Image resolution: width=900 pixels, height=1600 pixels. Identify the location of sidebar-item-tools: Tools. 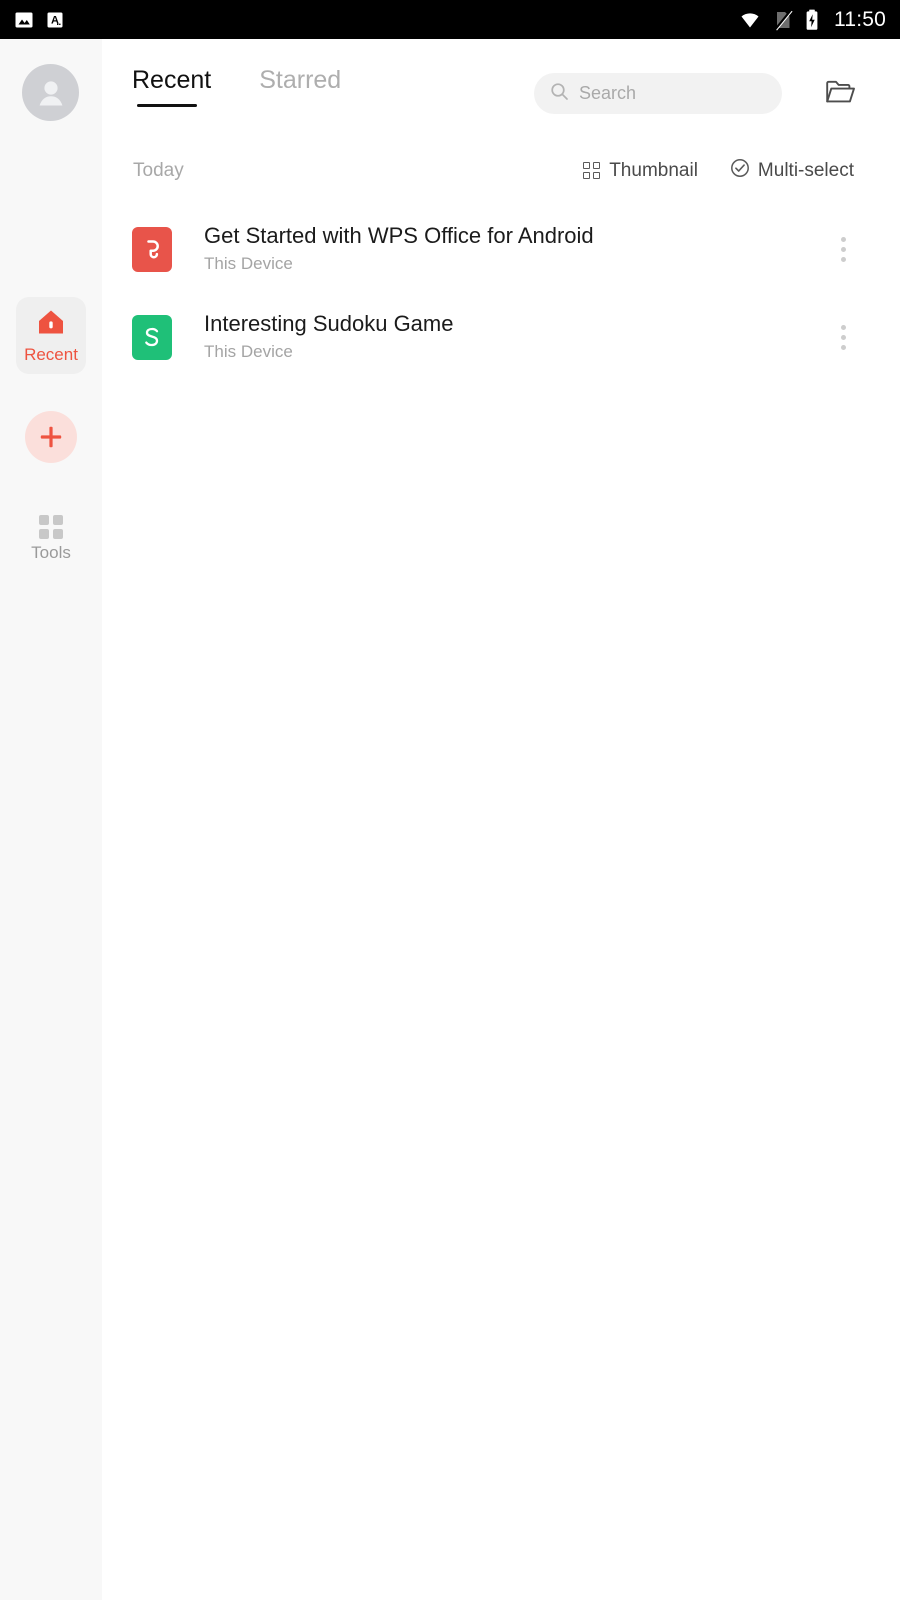
(51, 538).